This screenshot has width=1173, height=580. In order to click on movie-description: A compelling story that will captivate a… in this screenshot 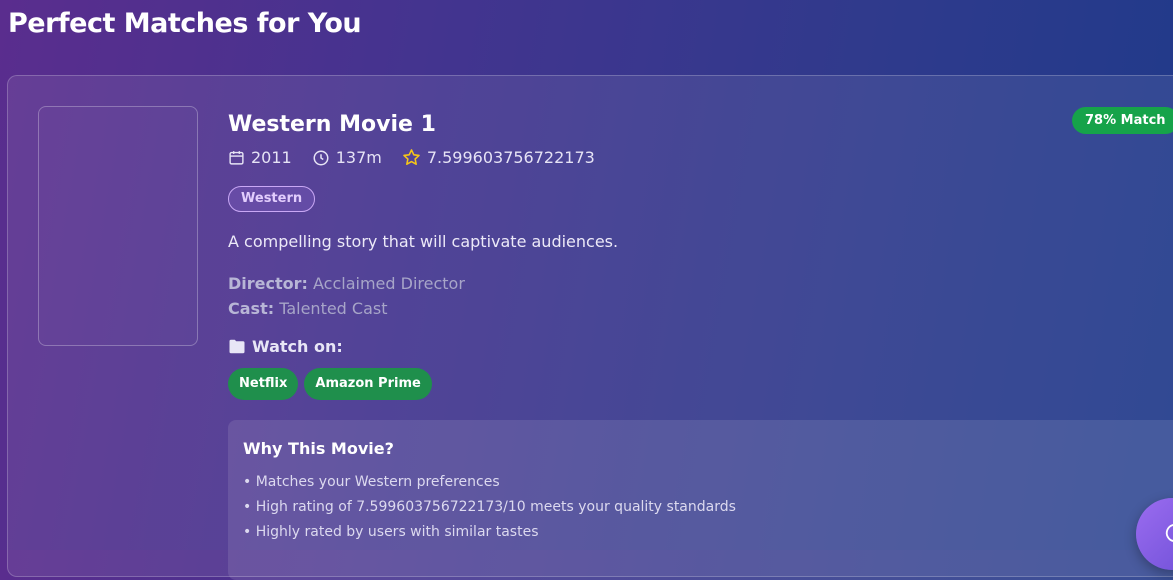, I will do `click(423, 241)`.